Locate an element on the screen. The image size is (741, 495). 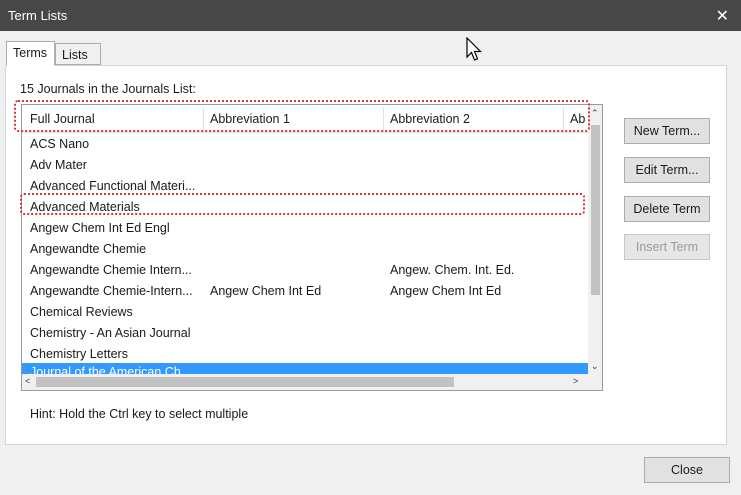
cell-full-journal: ACS Nano is located at coordinates (60, 144).